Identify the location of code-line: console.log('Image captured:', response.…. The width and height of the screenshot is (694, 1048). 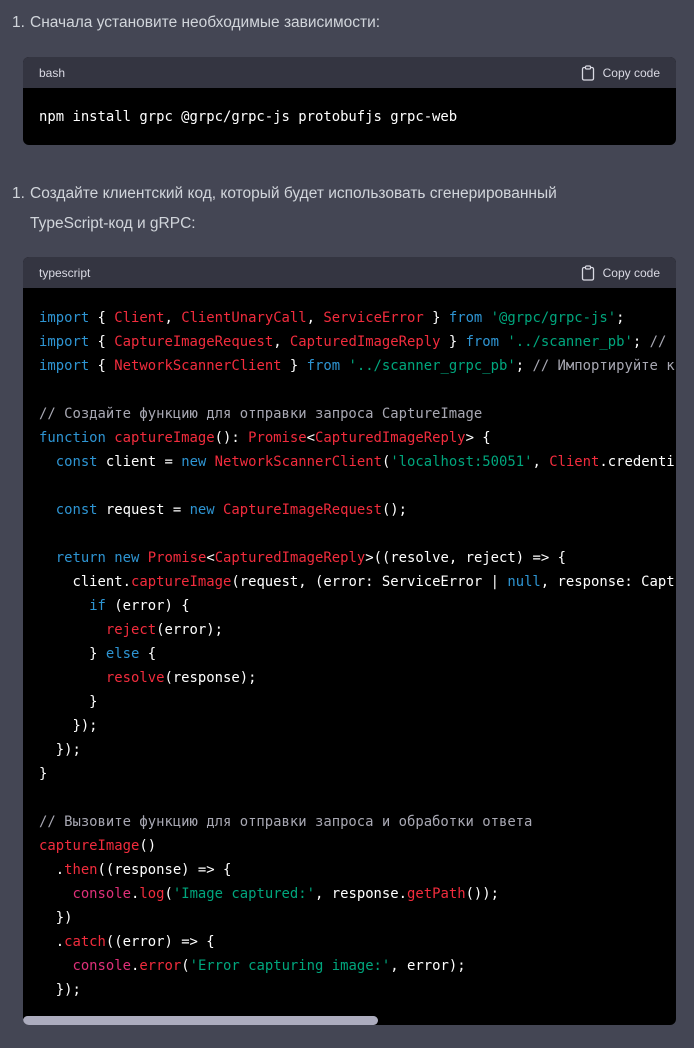
(349, 894).